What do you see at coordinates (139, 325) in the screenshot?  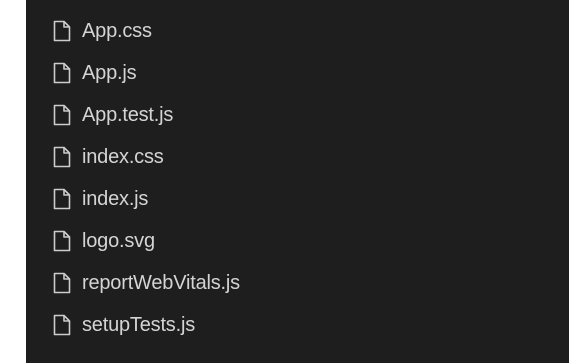 I see `file-name: setupTests.js` at bounding box center [139, 325].